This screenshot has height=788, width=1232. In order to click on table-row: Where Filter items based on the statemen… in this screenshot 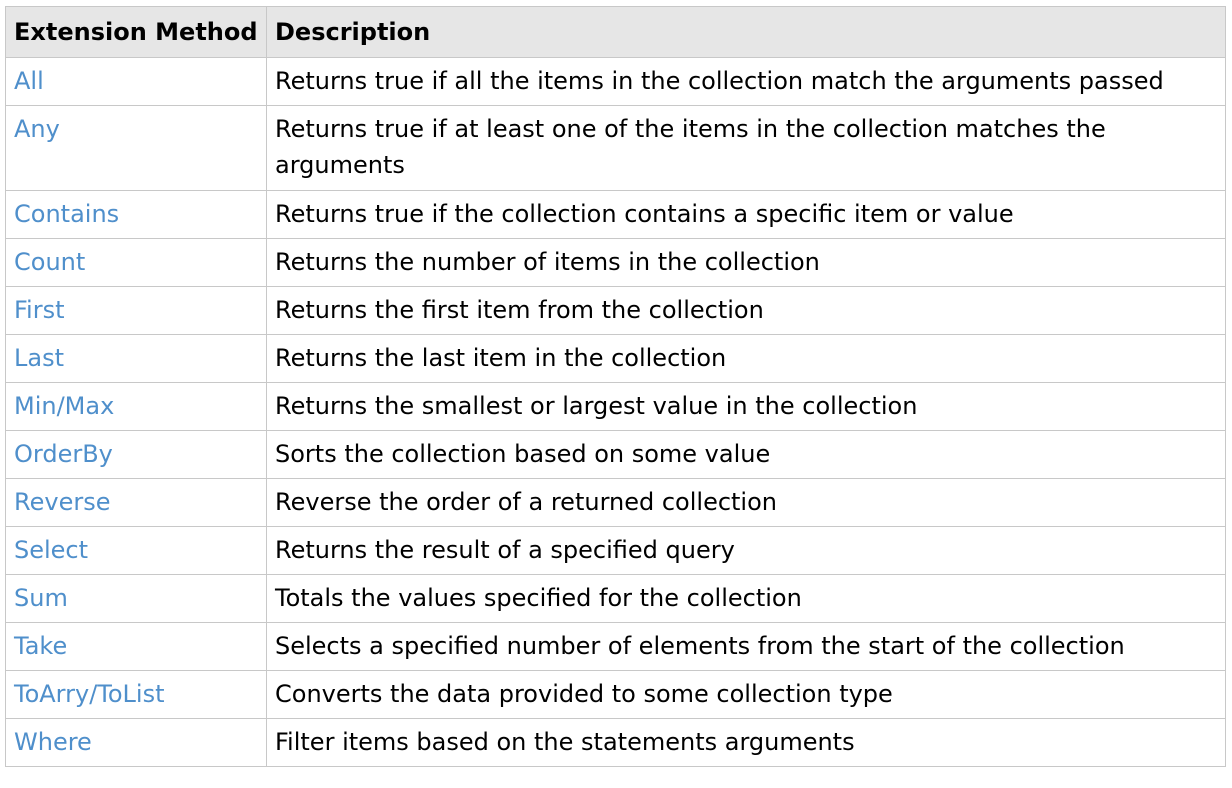, I will do `click(615, 742)`.